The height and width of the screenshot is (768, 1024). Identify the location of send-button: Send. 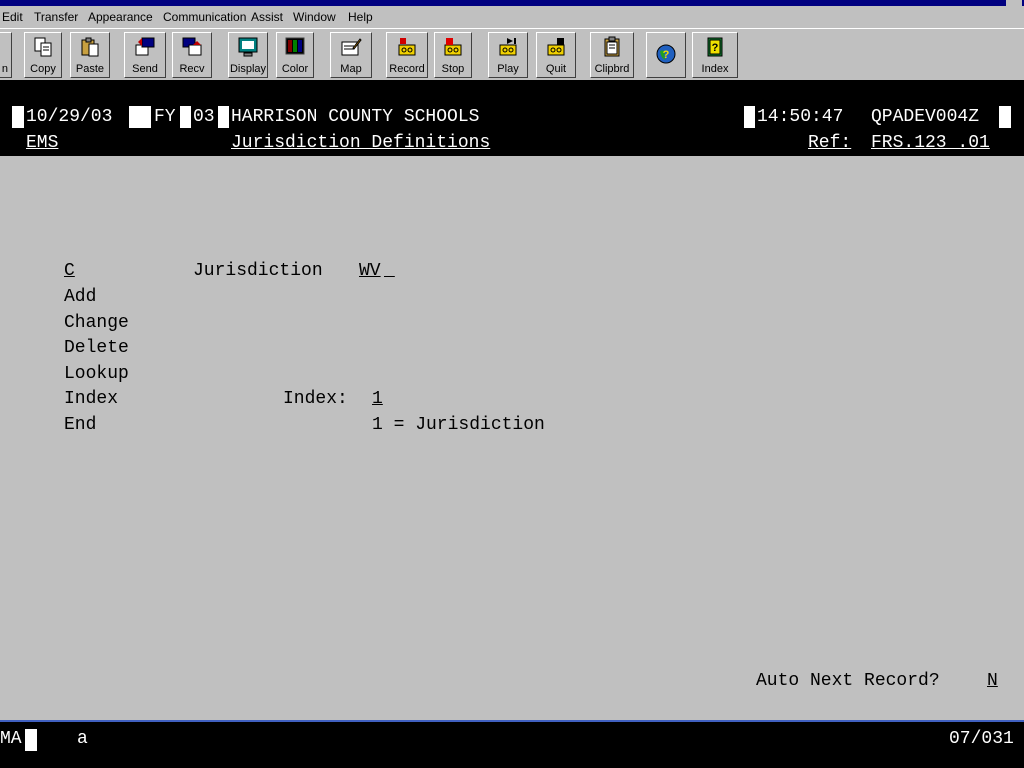
(145, 55).